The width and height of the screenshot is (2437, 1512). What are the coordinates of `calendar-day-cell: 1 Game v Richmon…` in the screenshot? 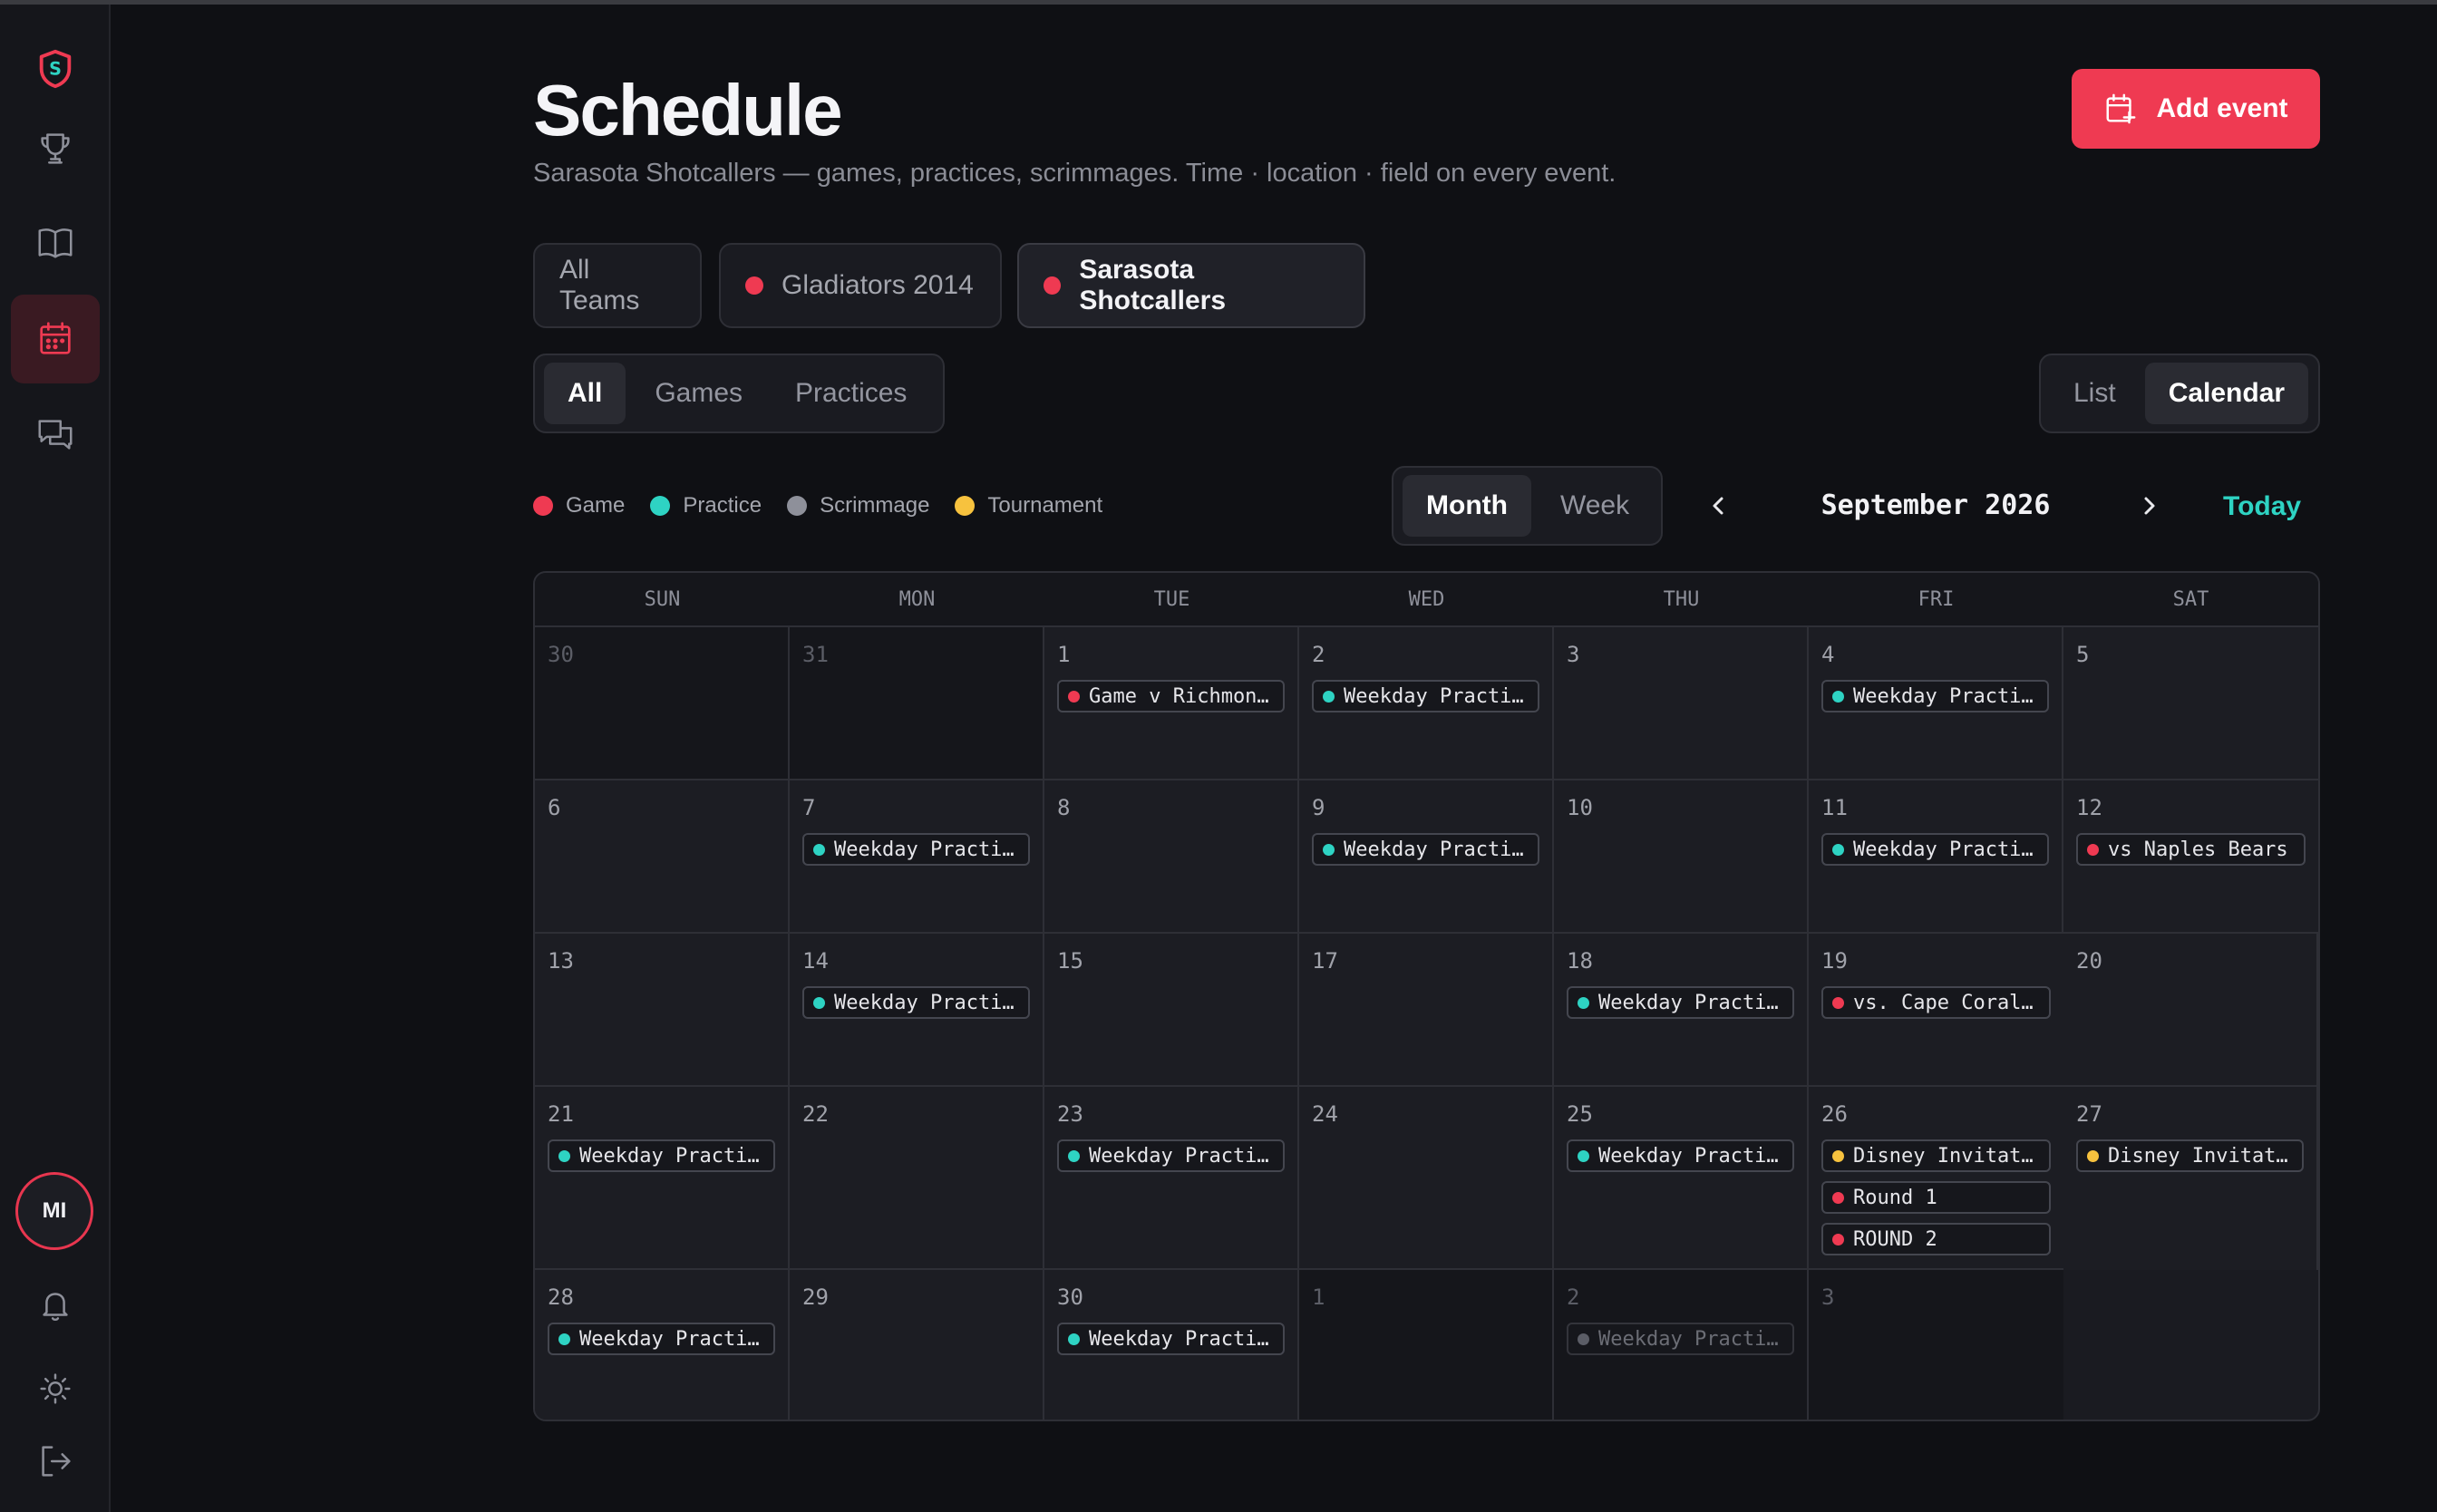 It's located at (1171, 703).